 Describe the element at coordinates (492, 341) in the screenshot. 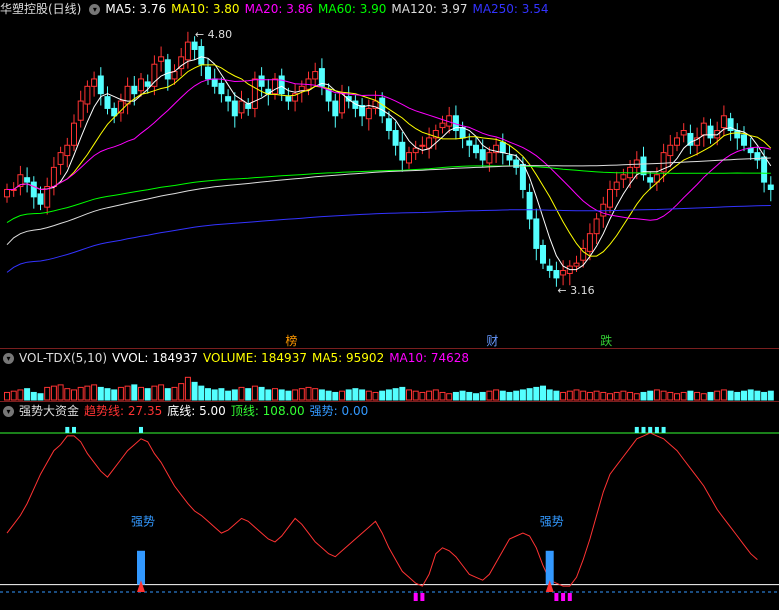

I see `event-marker-1: 财` at that location.